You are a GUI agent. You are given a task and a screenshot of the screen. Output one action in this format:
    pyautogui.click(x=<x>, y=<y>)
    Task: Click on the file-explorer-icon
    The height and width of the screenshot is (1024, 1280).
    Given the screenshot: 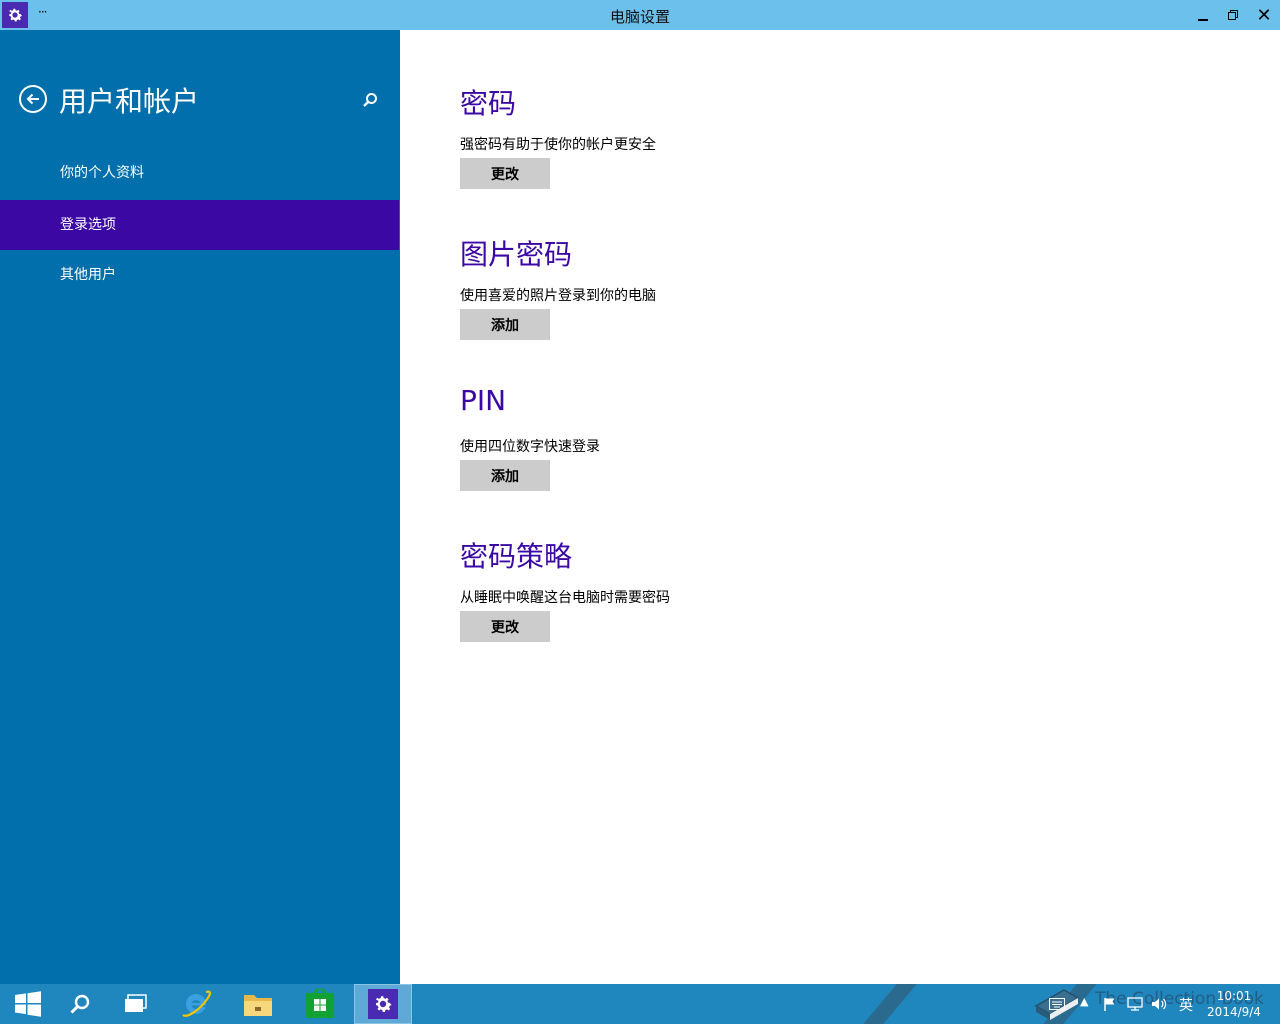 What is the action you would take?
    pyautogui.click(x=258, y=1005)
    